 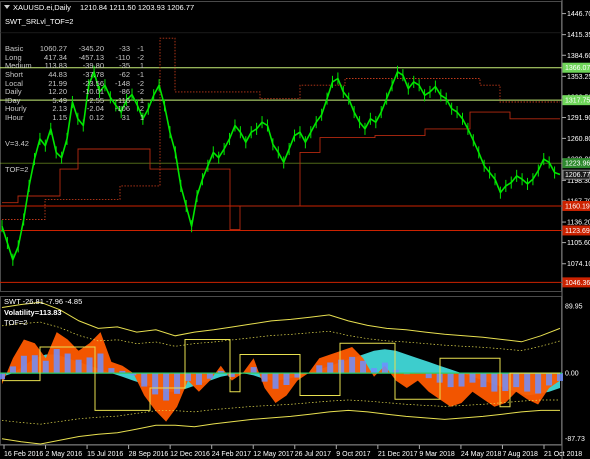 What do you see at coordinates (96, 117) in the screenshot?
I see `level-v2: 0.12` at bounding box center [96, 117].